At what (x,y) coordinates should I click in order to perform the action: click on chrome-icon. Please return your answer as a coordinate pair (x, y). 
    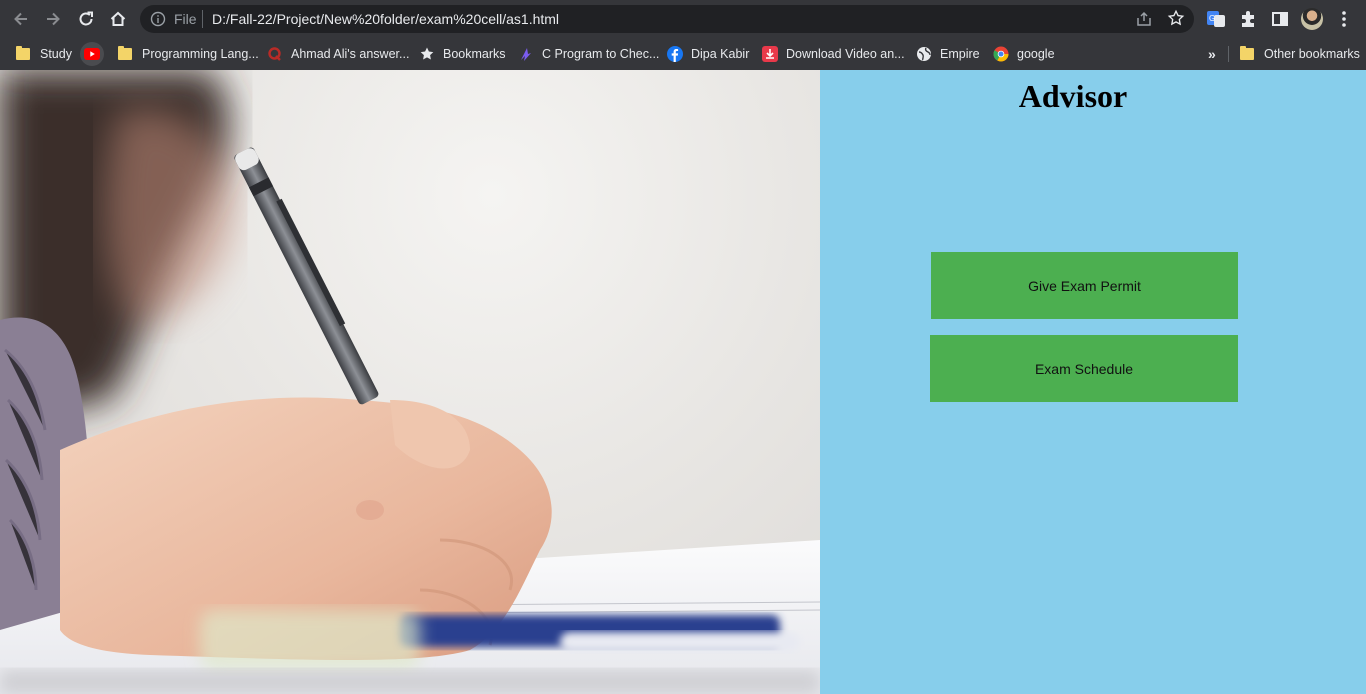
    Looking at the image, I should click on (1001, 54).